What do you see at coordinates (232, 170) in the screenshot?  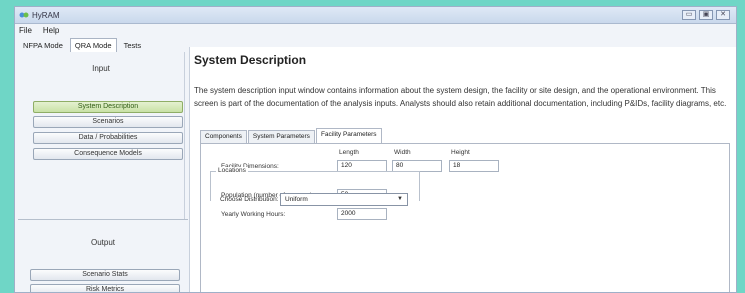 I see `locations-label: Locations` at bounding box center [232, 170].